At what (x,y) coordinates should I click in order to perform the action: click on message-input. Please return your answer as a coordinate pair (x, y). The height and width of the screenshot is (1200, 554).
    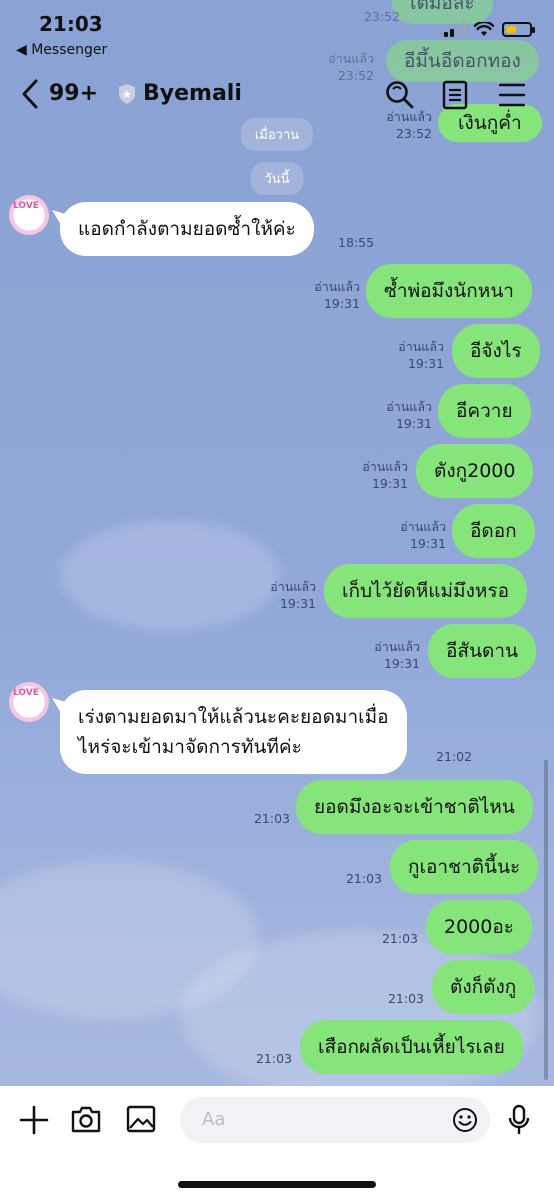
    Looking at the image, I should click on (335, 1120).